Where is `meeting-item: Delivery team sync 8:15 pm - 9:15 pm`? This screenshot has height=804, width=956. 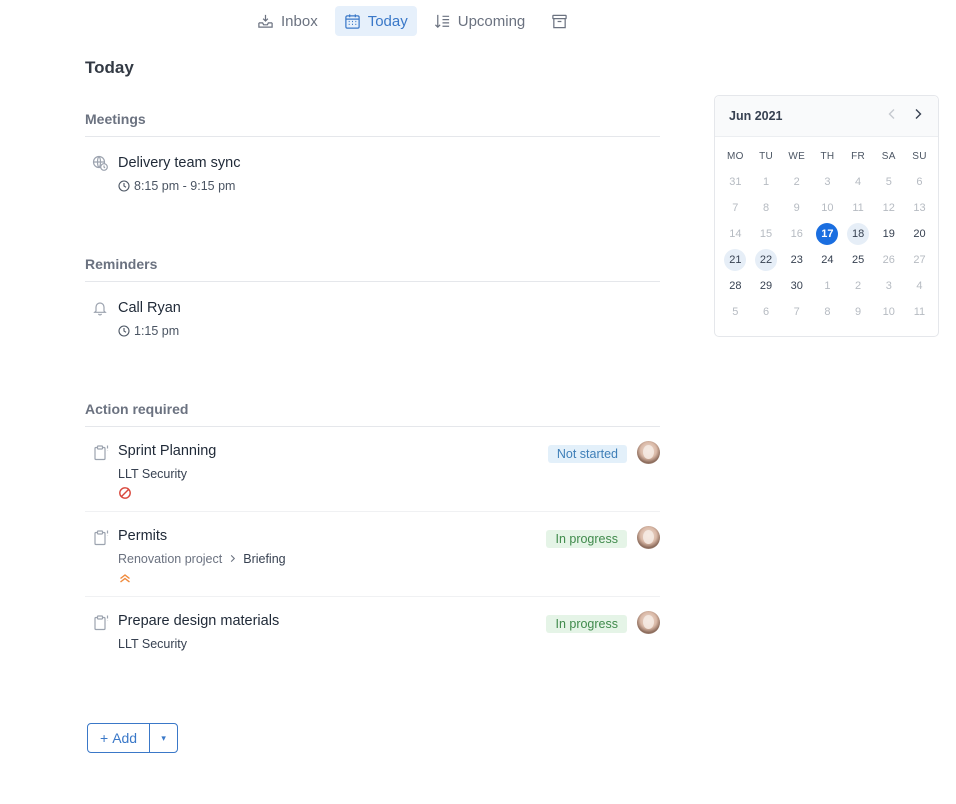
meeting-item: Delivery team sync 8:15 pm - 9:15 pm is located at coordinates (372, 173).